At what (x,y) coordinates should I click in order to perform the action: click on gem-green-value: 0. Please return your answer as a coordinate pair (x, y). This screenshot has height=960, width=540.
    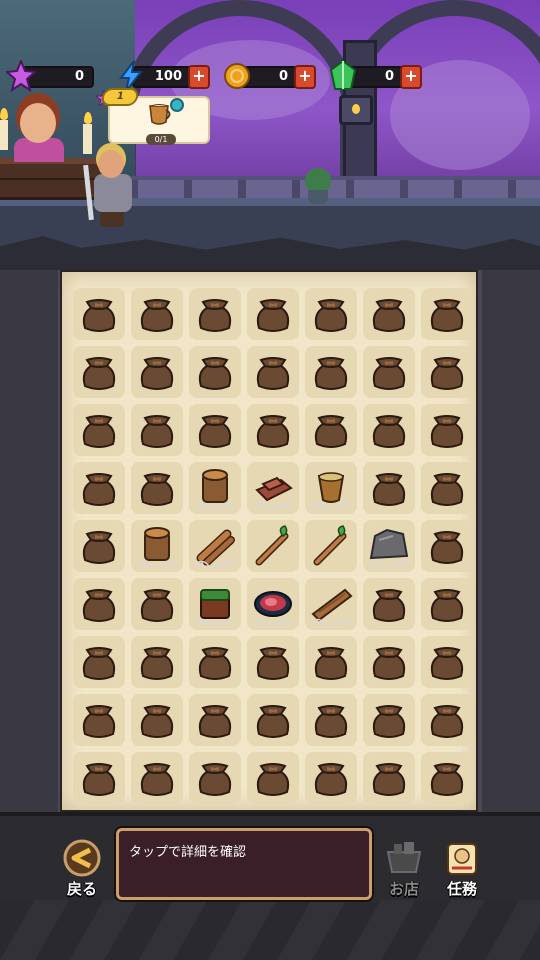
    Looking at the image, I should click on (389, 76).